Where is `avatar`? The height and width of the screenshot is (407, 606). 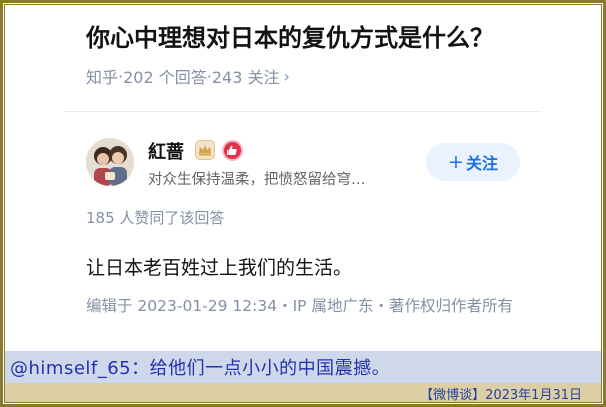
avatar is located at coordinates (110, 162).